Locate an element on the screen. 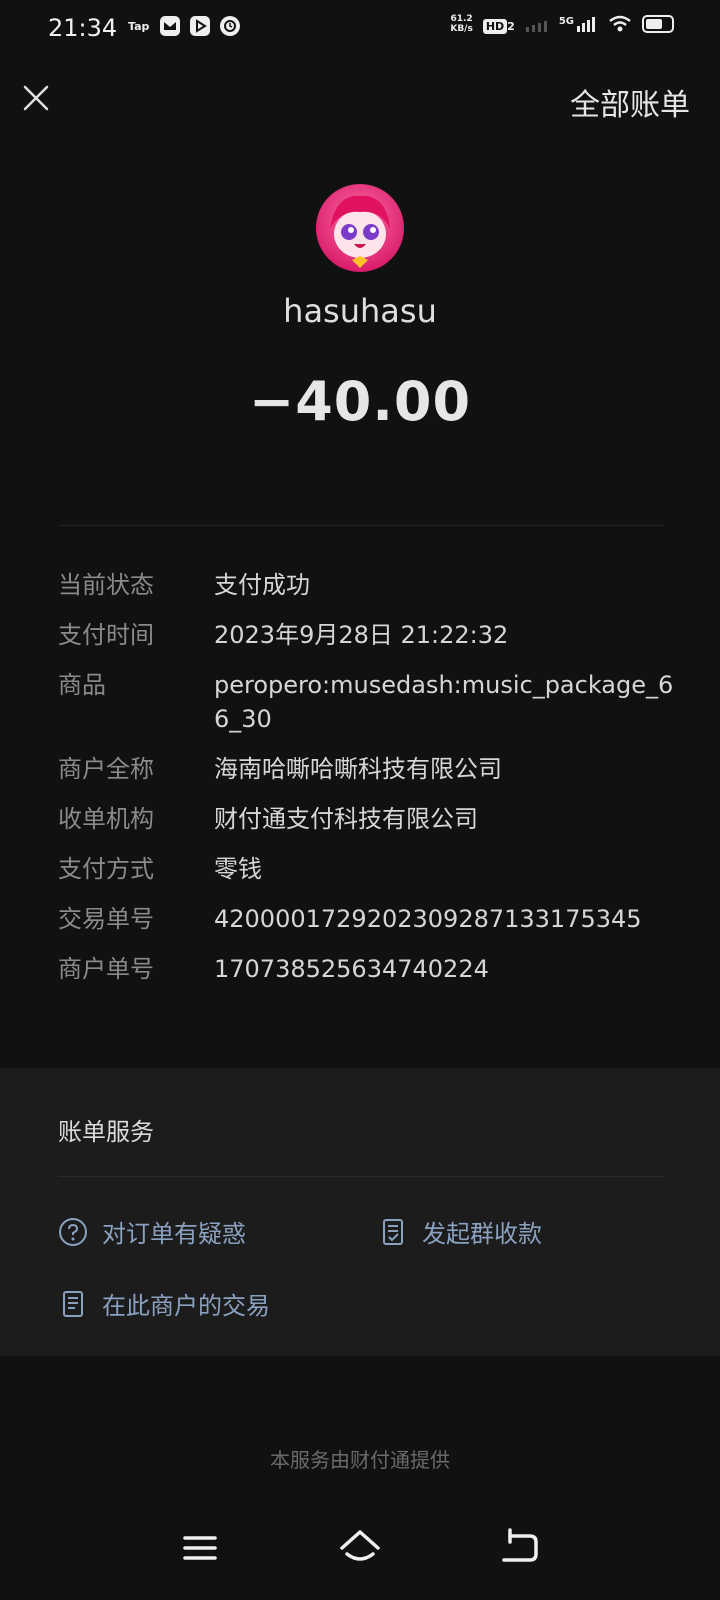  detail-value: peropero:musedash:music_package_66_30 is located at coordinates (444, 702).